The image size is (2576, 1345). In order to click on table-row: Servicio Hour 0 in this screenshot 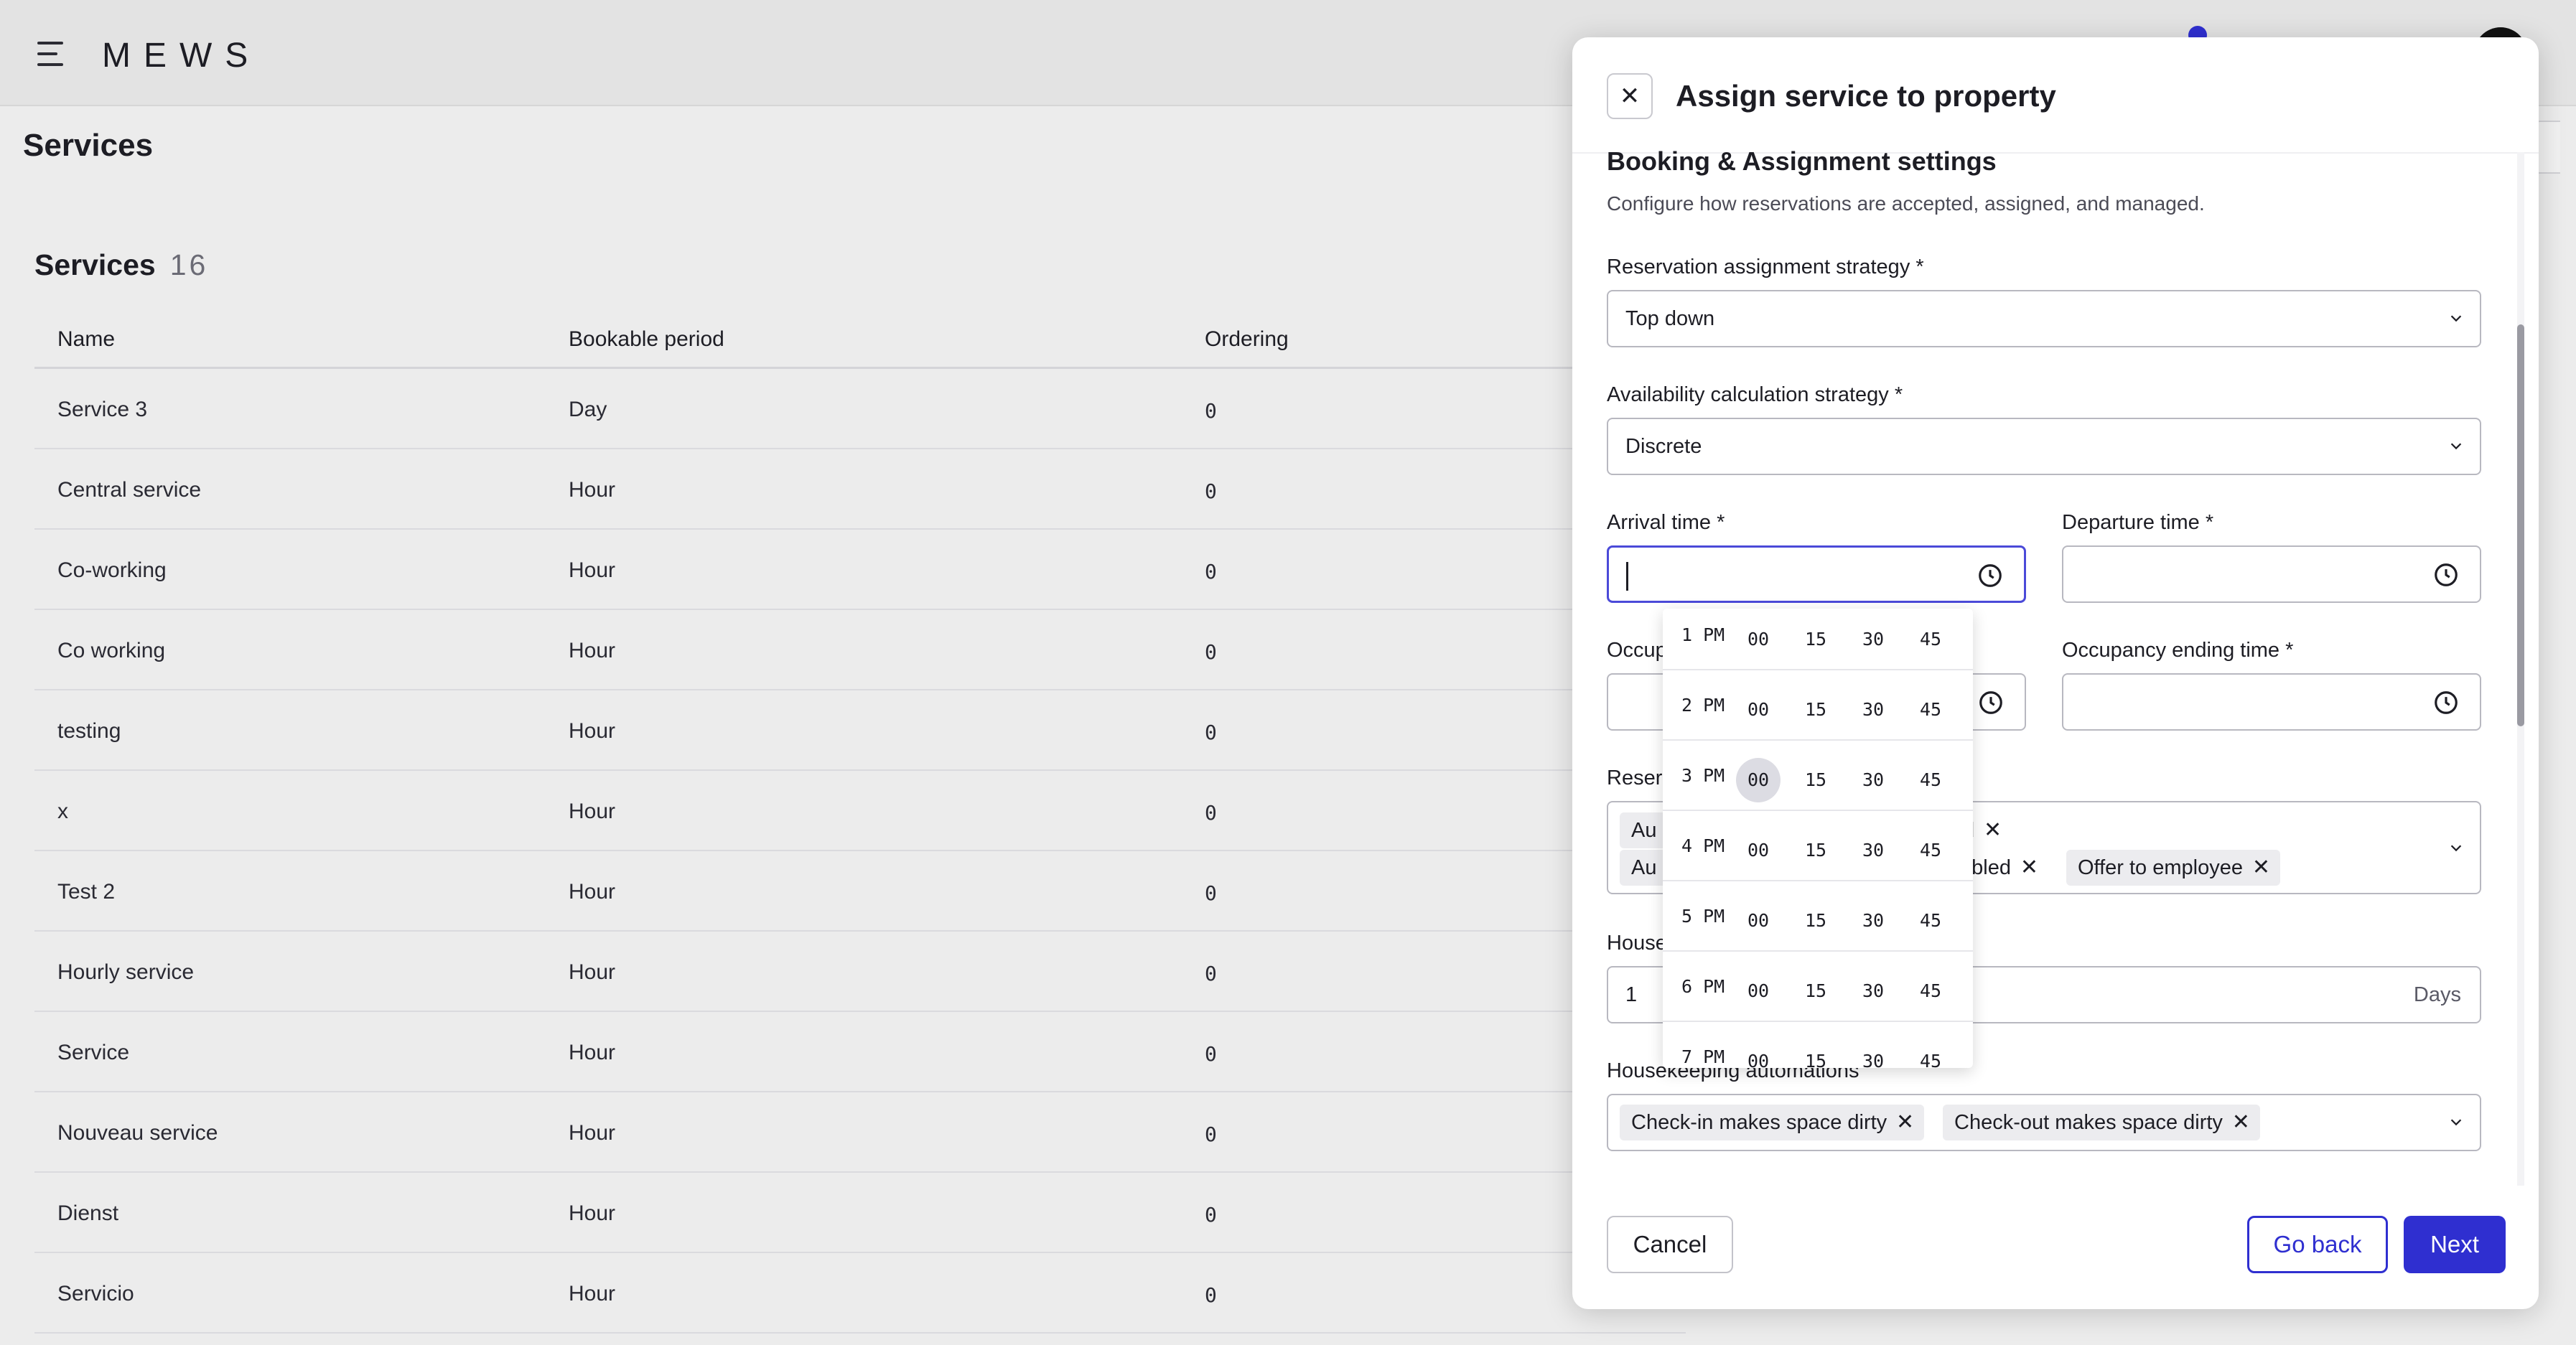, I will do `click(860, 1293)`.